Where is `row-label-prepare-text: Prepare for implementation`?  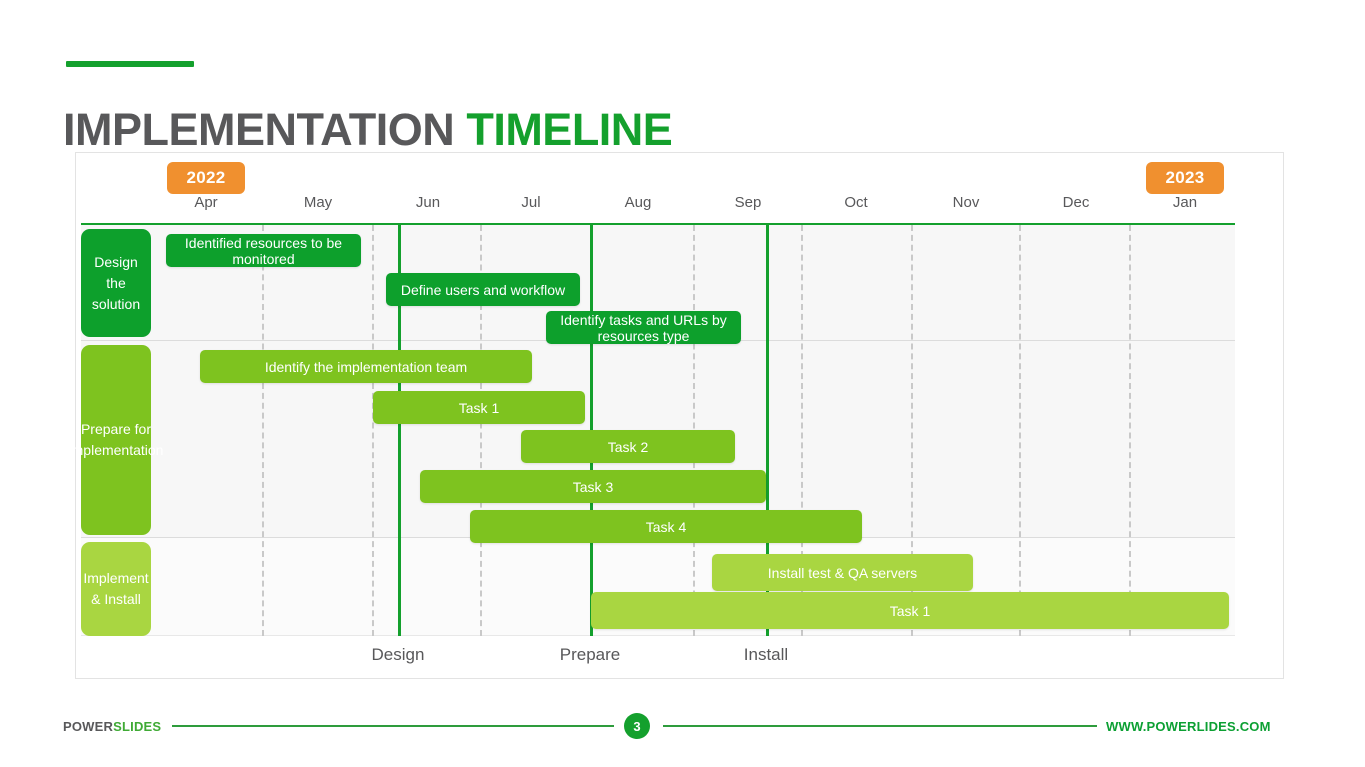
row-label-prepare-text: Prepare for implementation is located at coordinates (116, 439).